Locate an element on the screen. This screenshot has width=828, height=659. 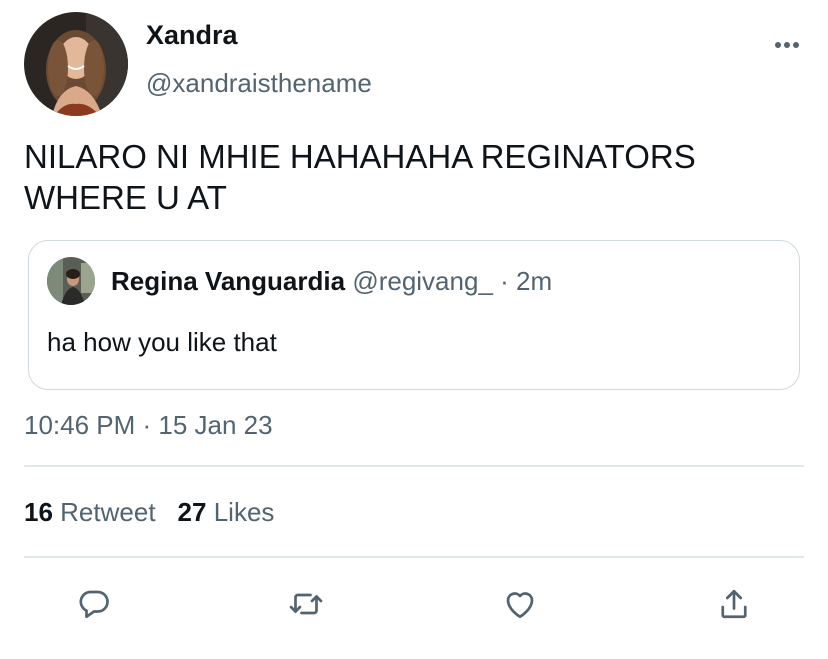
like-count: 27 is located at coordinates (192, 512).